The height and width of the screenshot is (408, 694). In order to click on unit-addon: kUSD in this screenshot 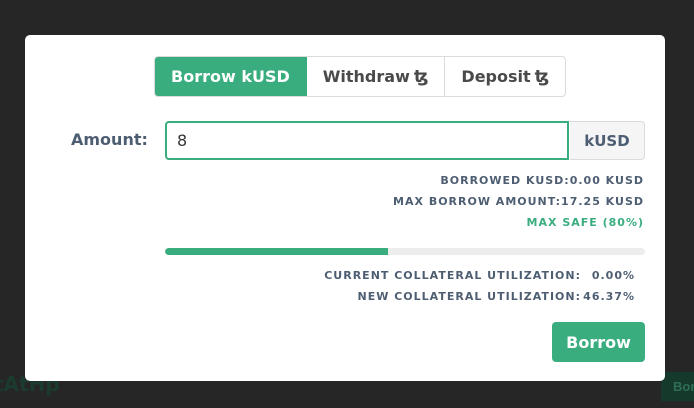, I will do `click(607, 140)`.